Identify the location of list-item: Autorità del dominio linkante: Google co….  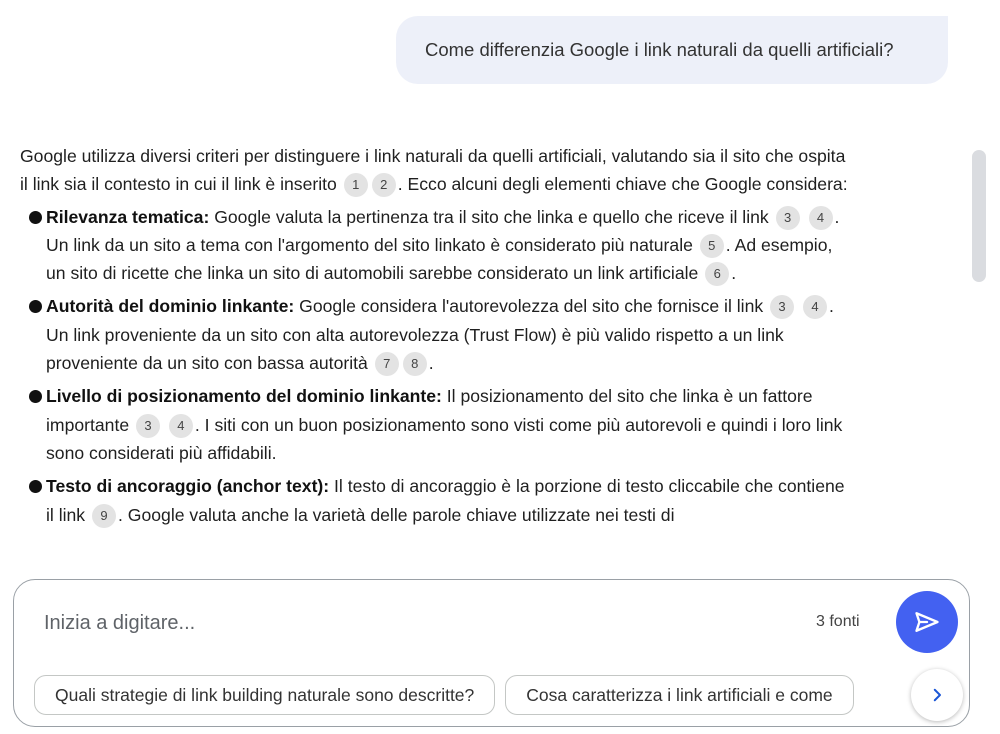
(435, 334).